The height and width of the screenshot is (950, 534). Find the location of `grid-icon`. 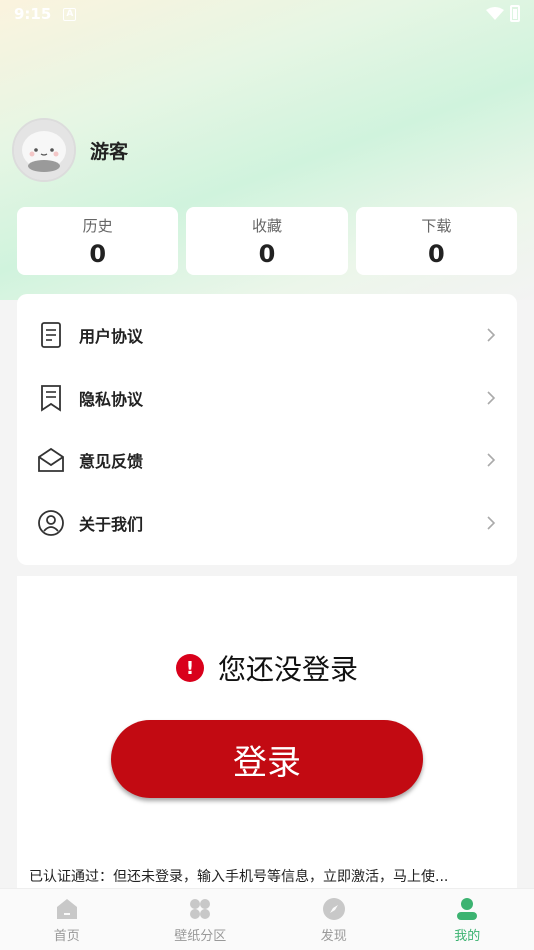

grid-icon is located at coordinates (200, 909).